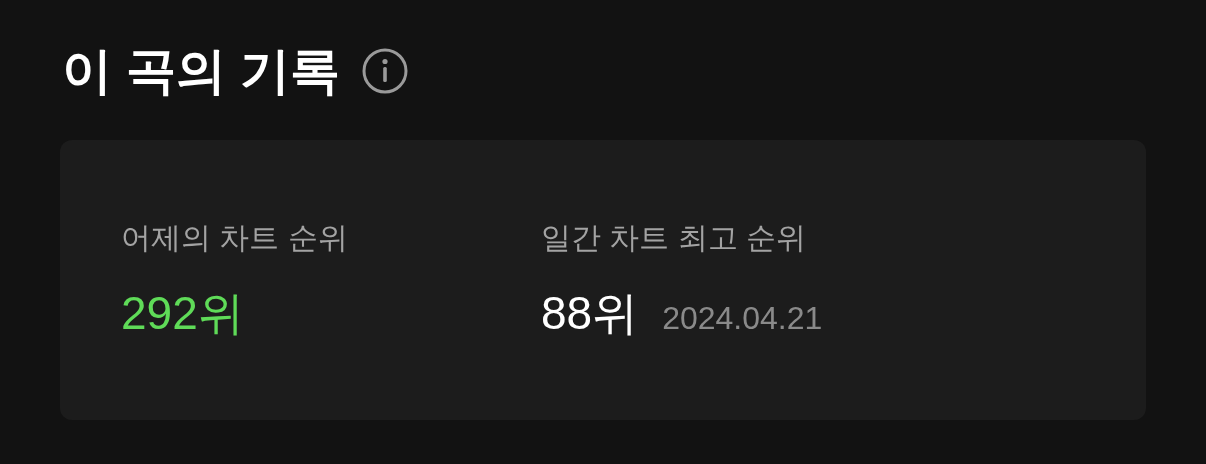 The height and width of the screenshot is (464, 1206). I want to click on stat-label: 어제의 차트 순위, so click(235, 238).